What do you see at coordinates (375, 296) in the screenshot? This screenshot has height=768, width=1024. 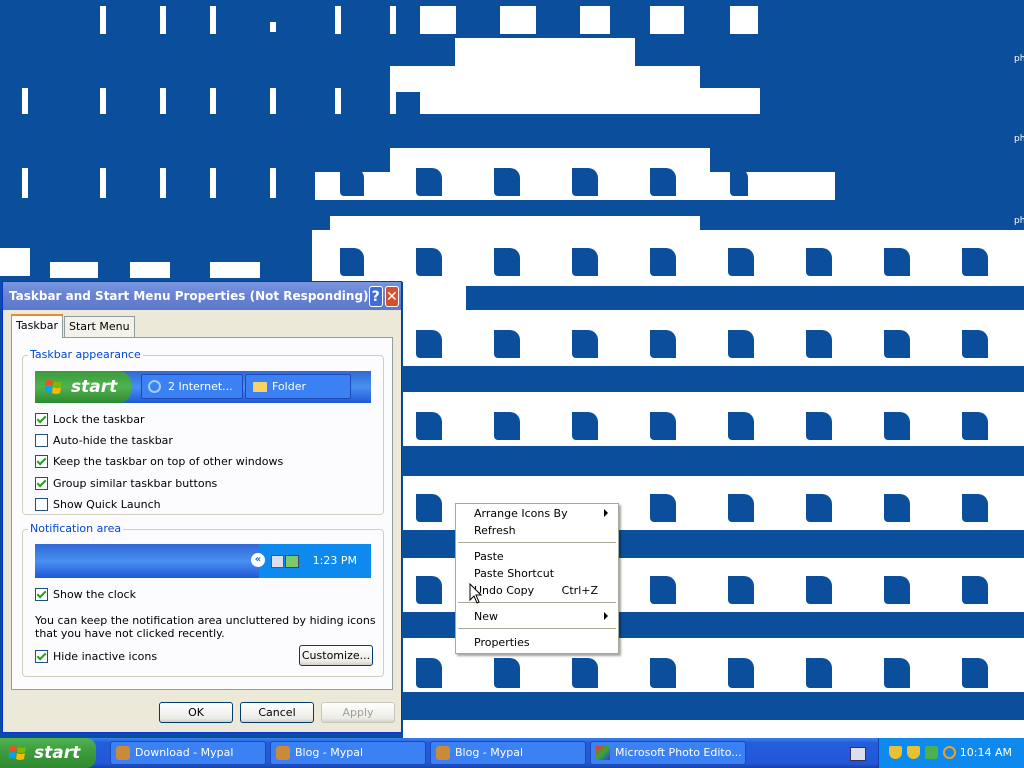 I see `help-button: ?` at bounding box center [375, 296].